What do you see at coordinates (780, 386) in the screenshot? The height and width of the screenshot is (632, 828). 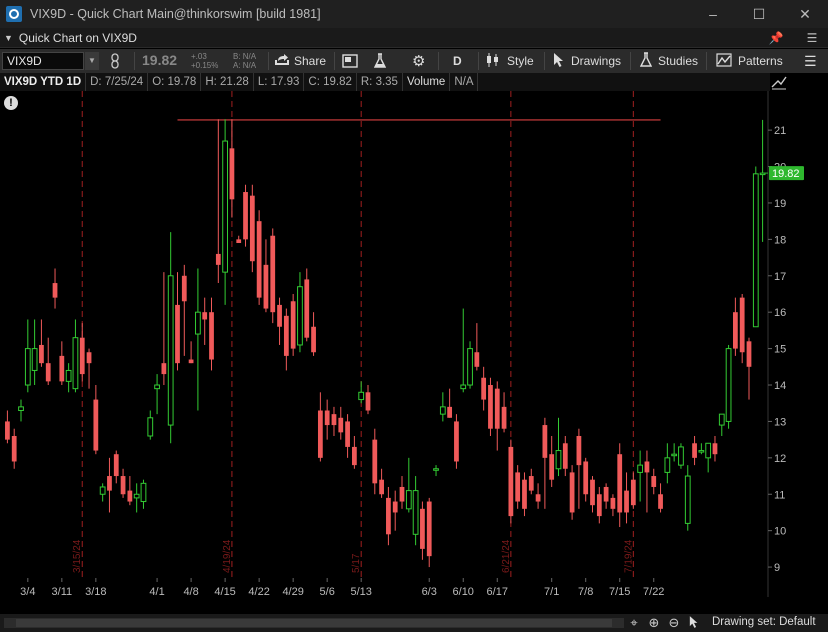 I see `price-tick-label: 14` at bounding box center [780, 386].